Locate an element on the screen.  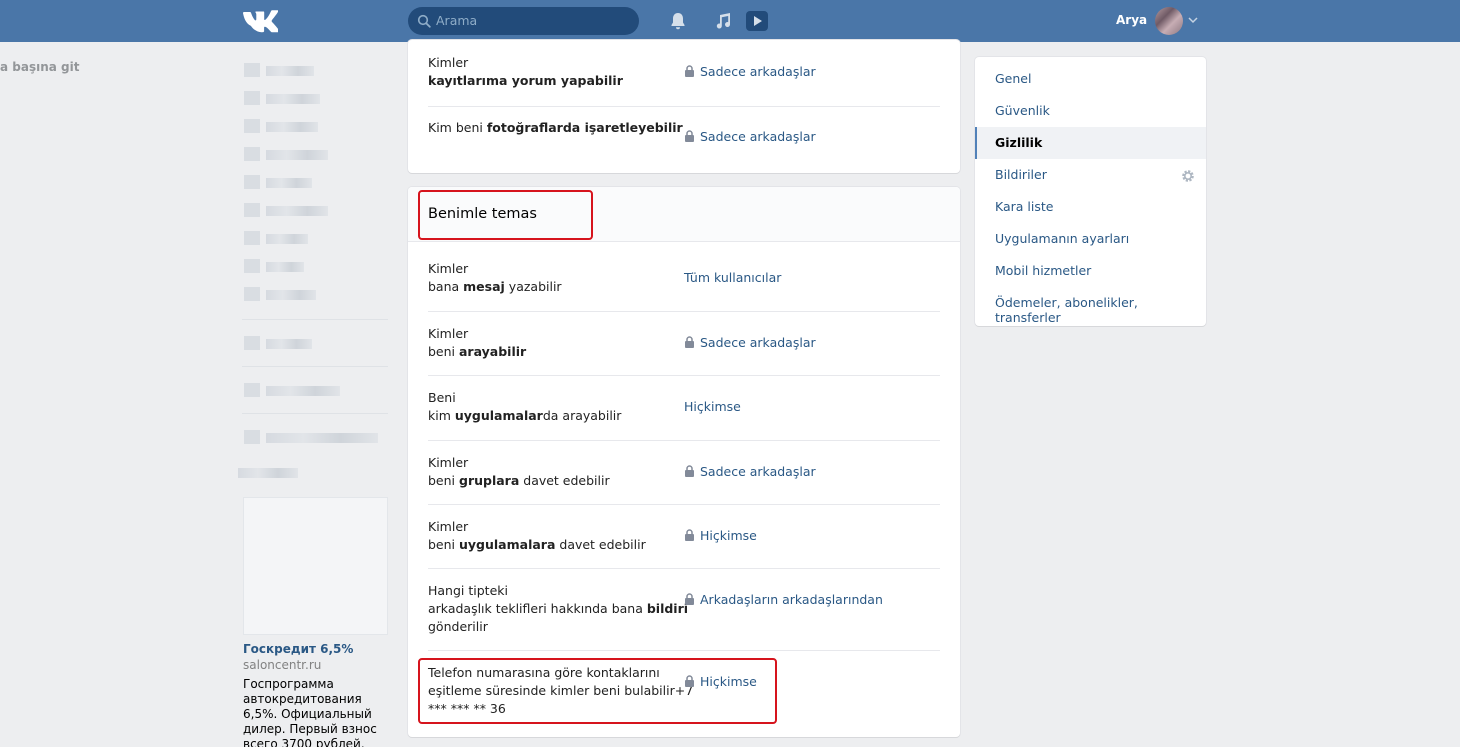
back-to-top-link: a başına git is located at coordinates (39, 67).